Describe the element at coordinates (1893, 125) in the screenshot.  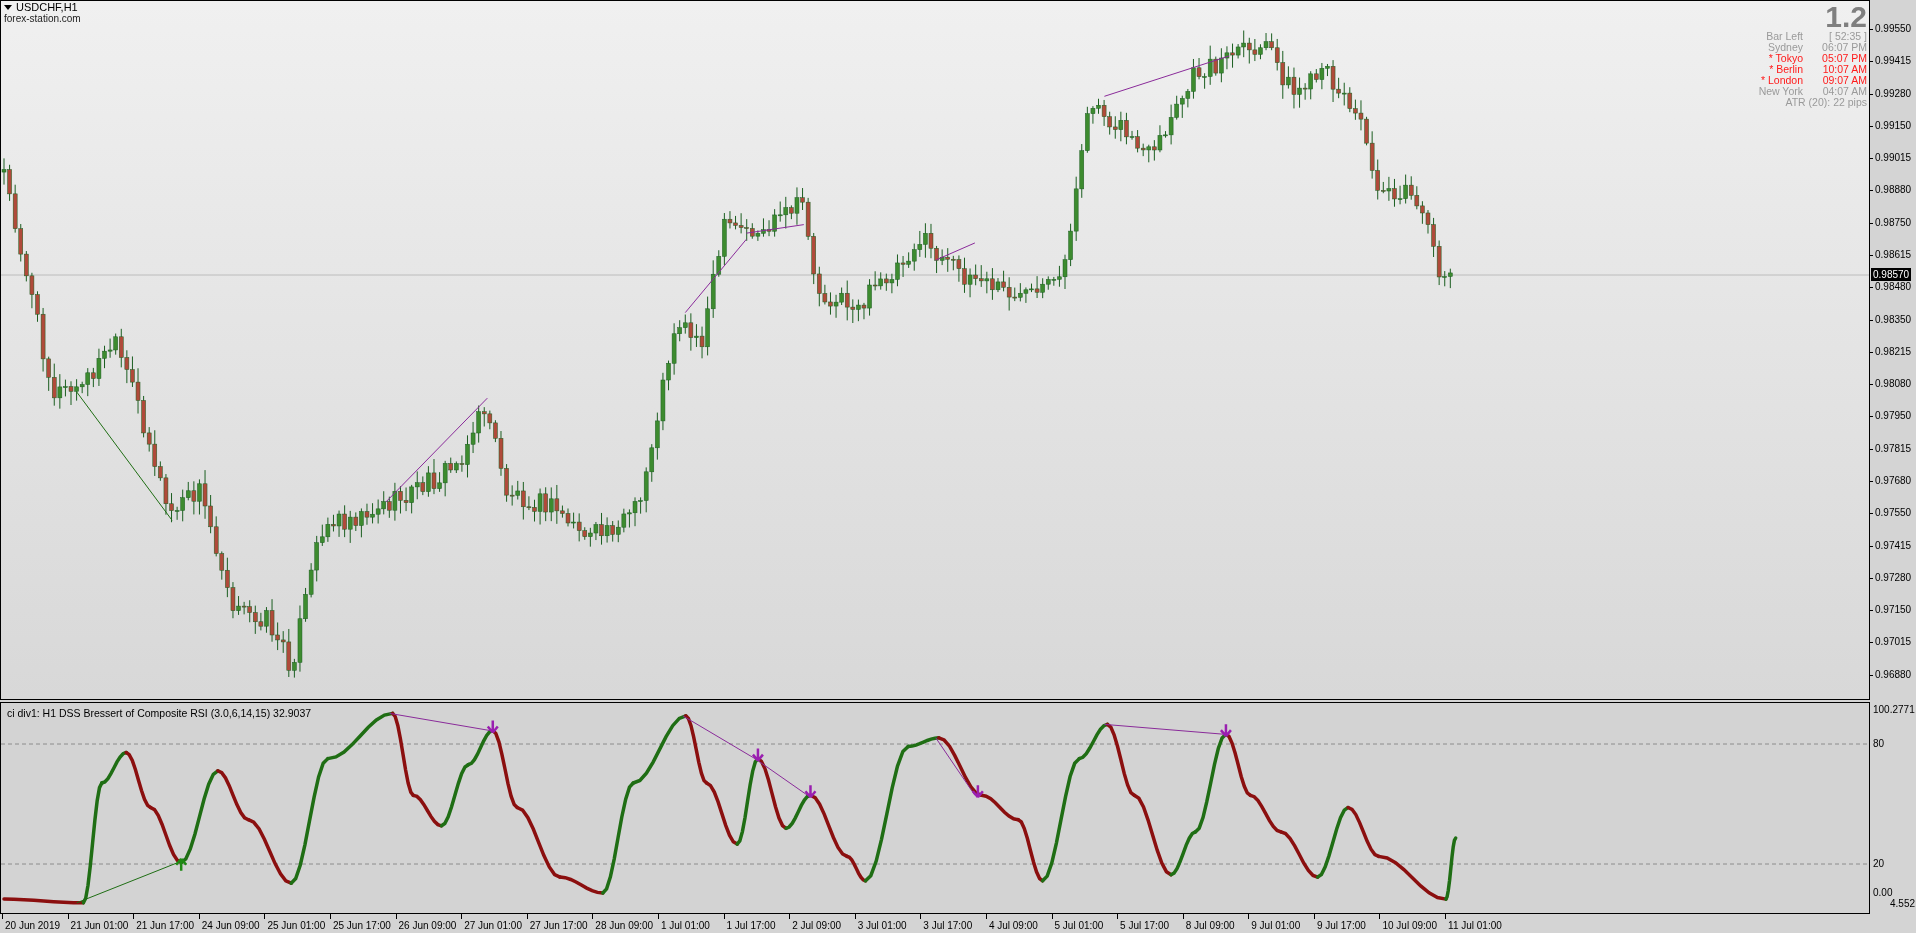
I see `price-tick-label: 0.99150` at that location.